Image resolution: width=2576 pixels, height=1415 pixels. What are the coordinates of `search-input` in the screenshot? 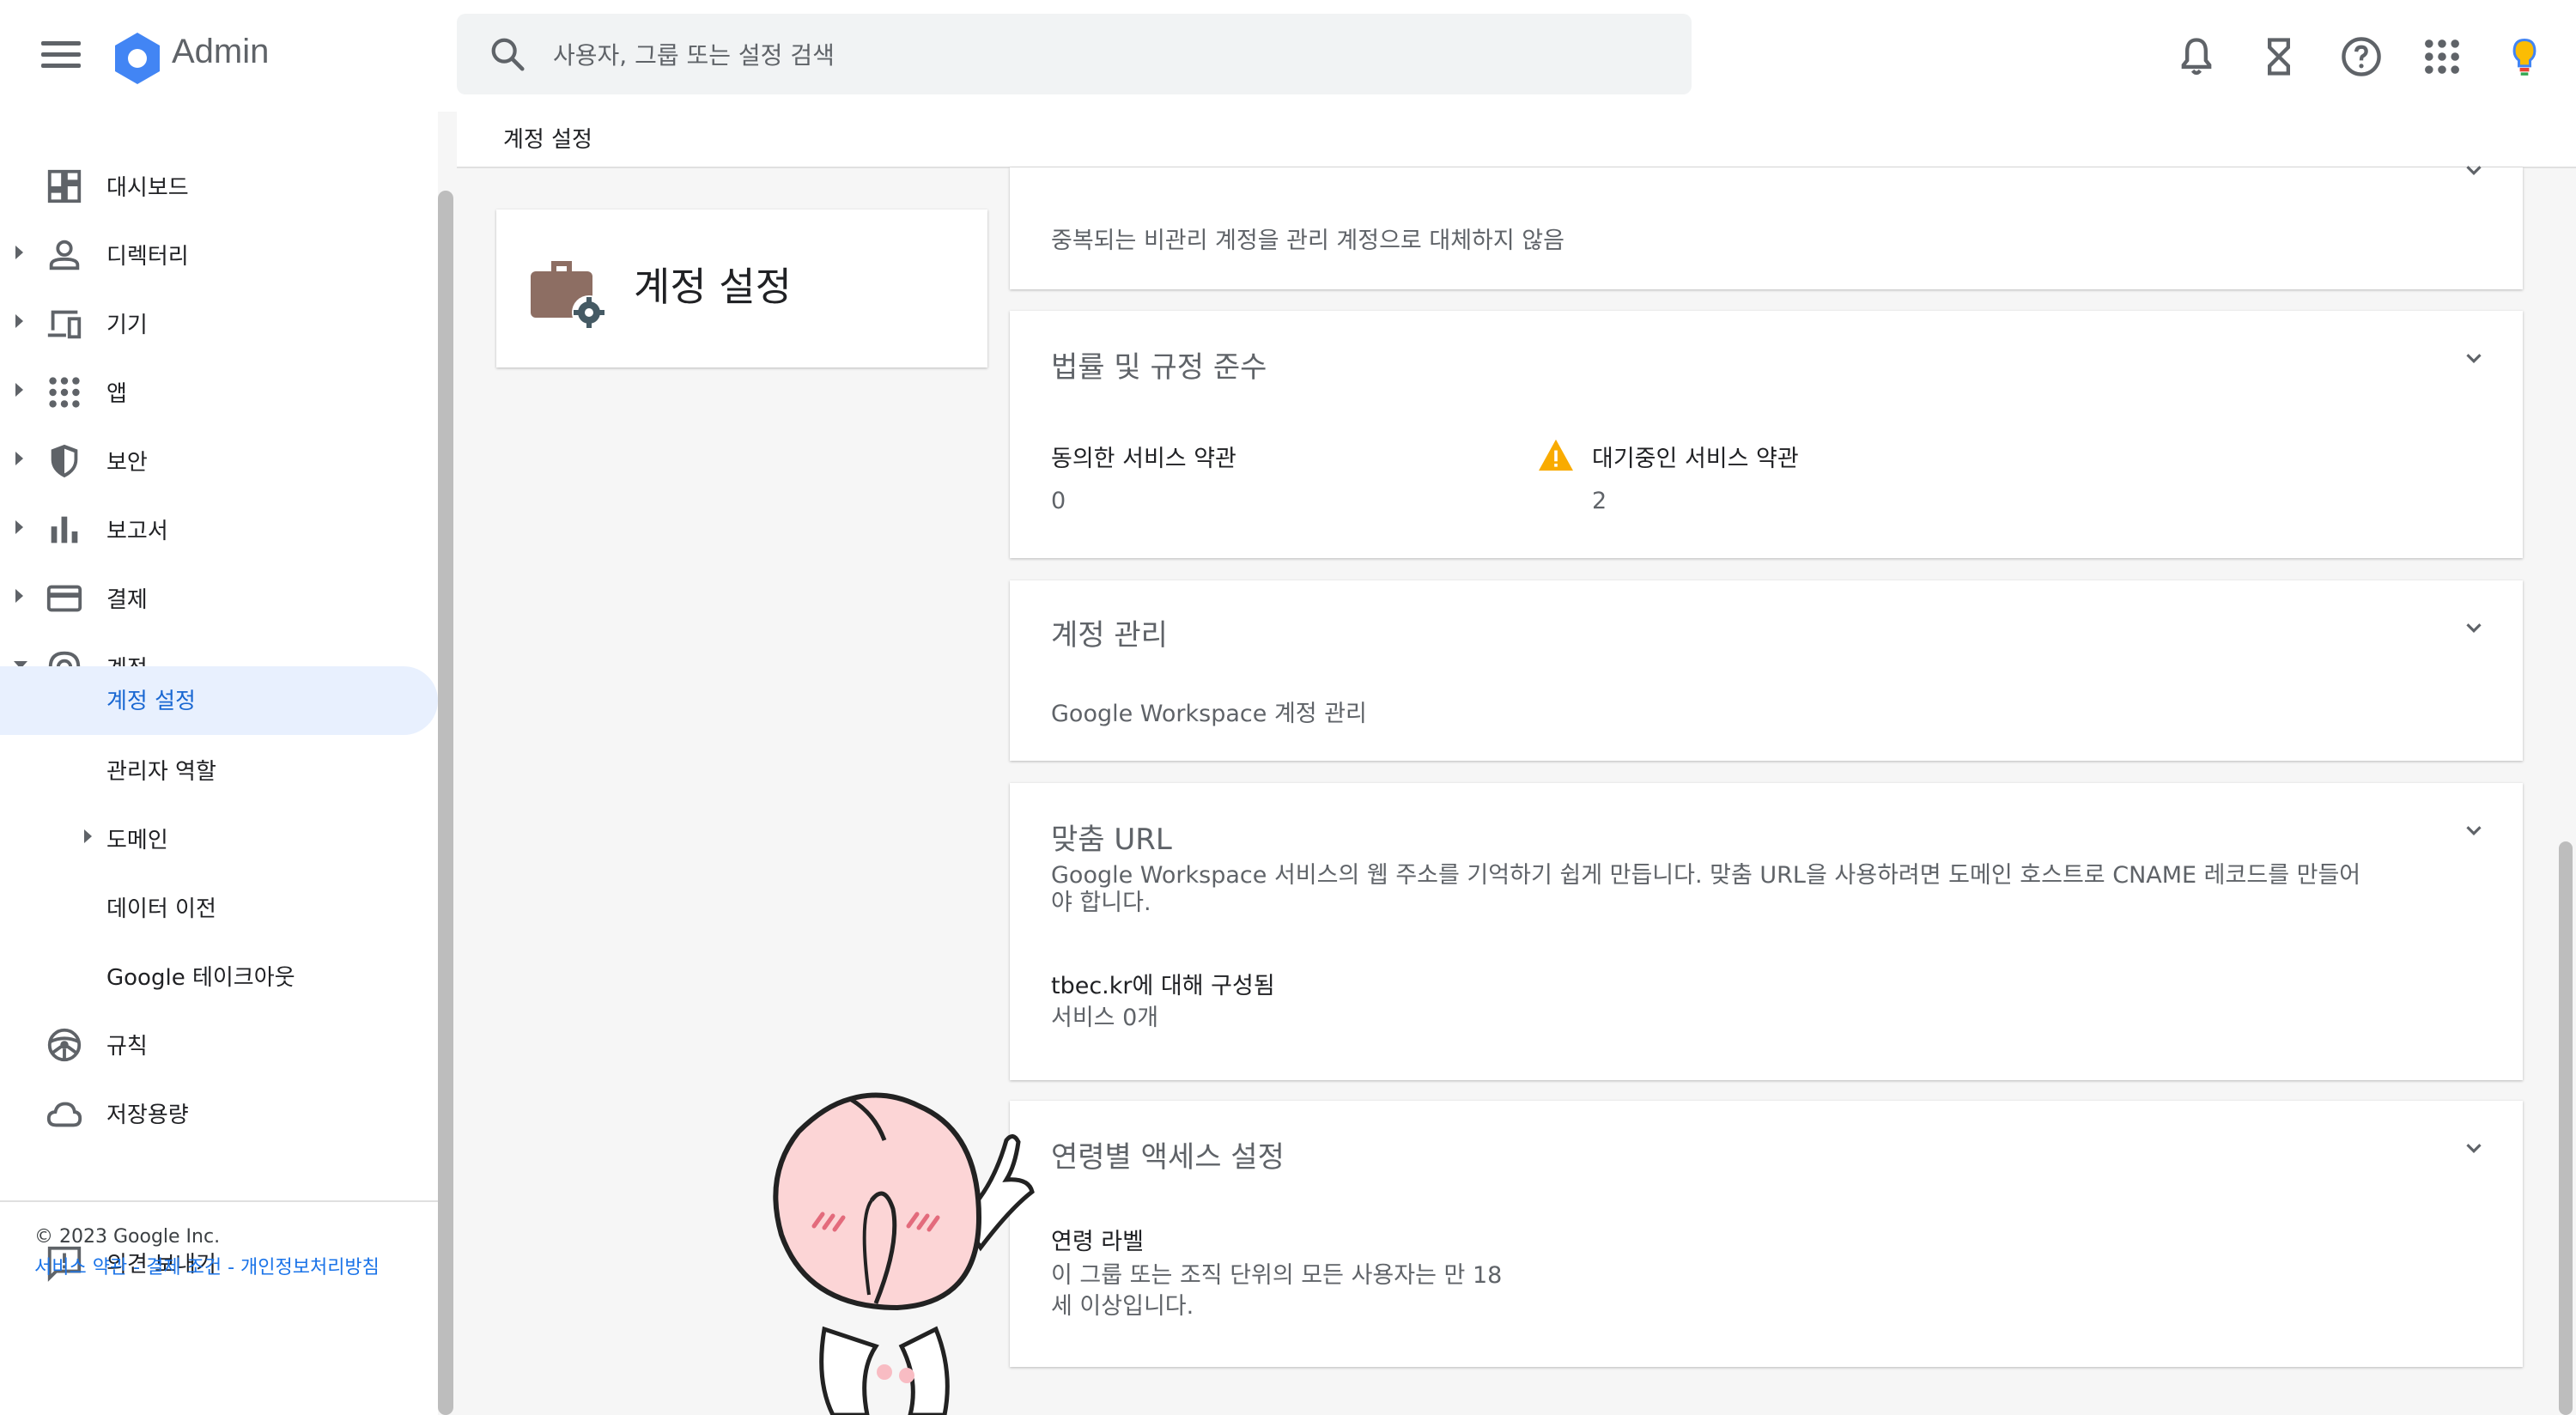 It's located at (1111, 55).